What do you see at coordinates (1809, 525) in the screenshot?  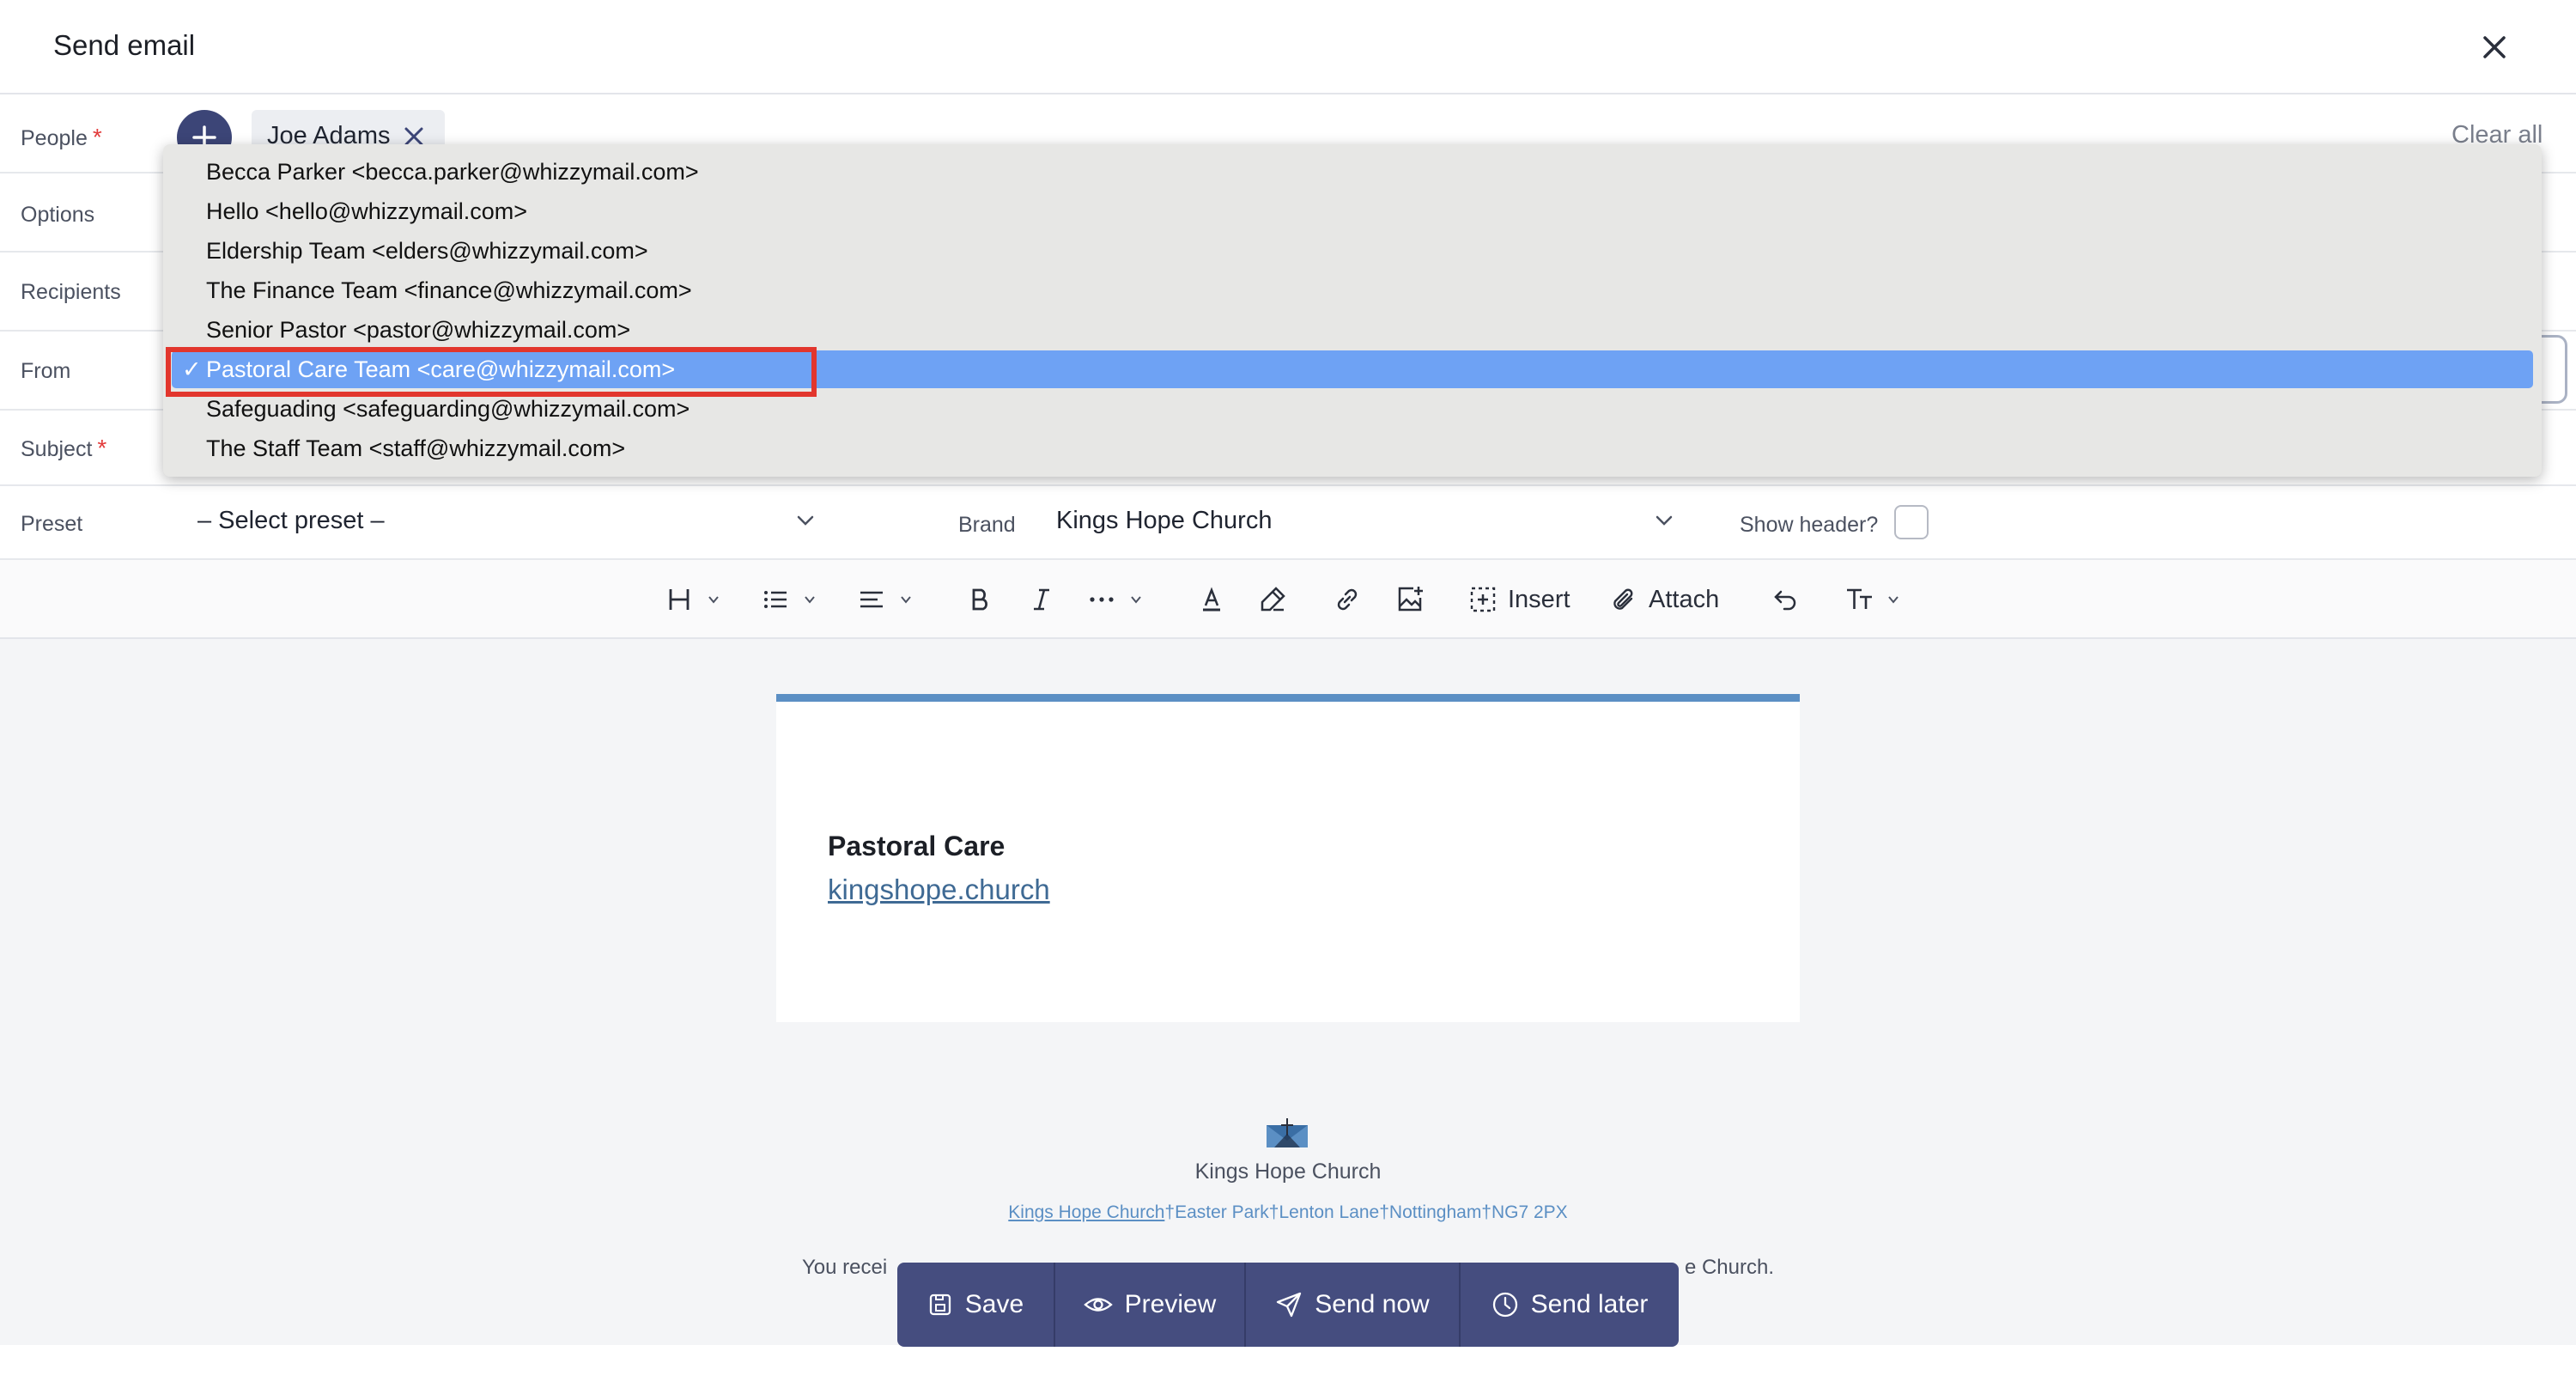 I see `show-header-label: Show header?` at bounding box center [1809, 525].